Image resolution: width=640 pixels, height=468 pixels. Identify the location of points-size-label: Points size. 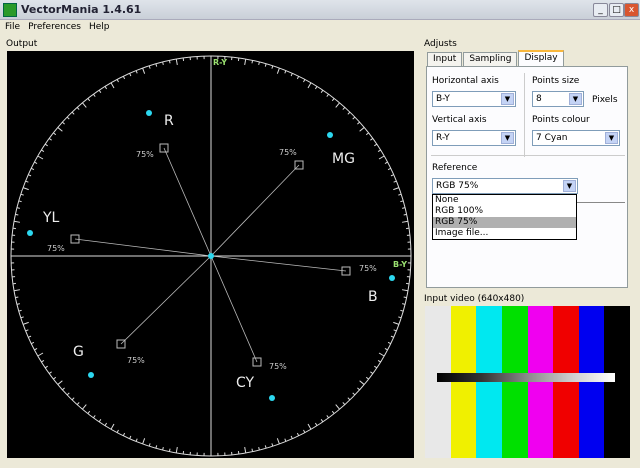
(556, 81).